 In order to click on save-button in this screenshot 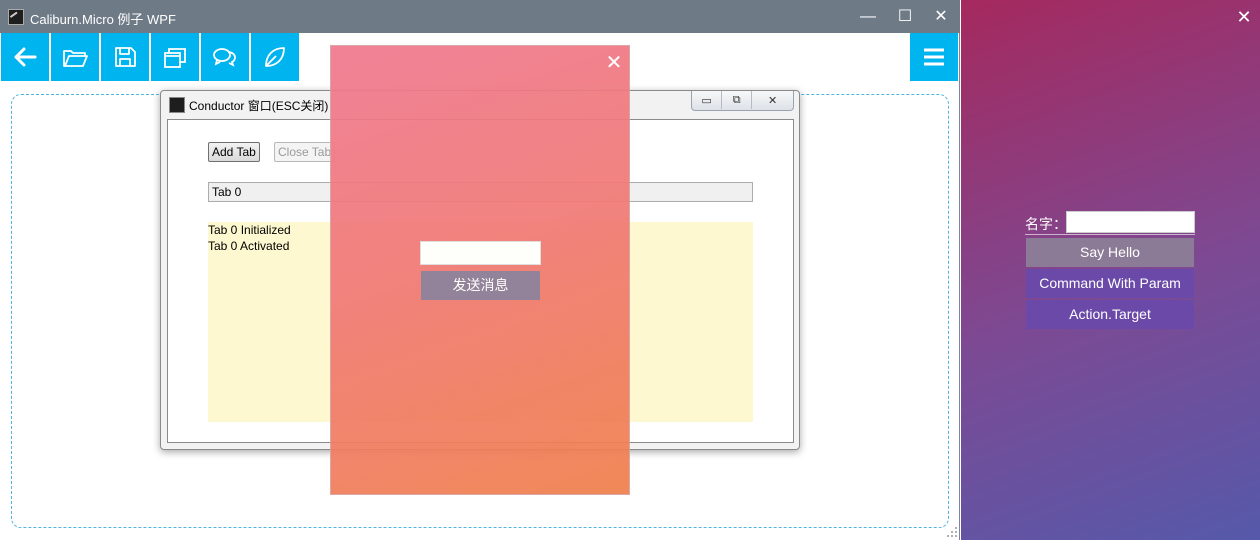, I will do `click(125, 57)`.